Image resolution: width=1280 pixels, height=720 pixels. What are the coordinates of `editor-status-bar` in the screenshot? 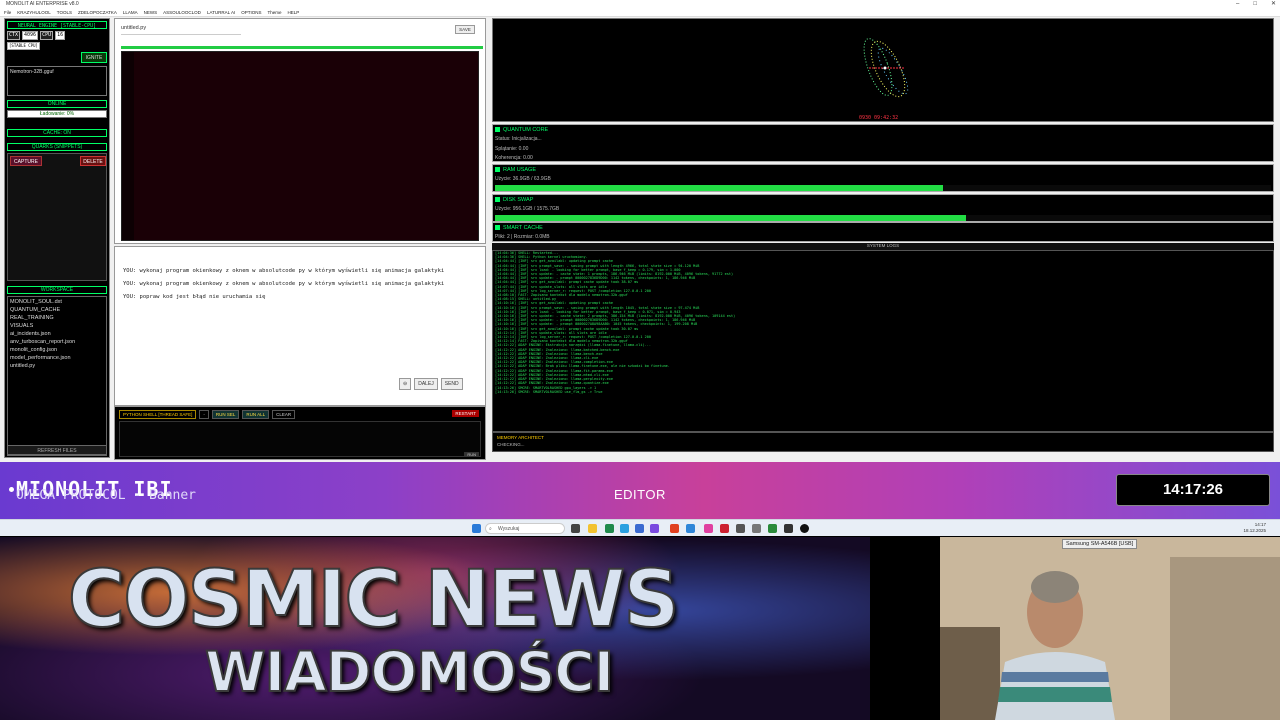 It's located at (302, 47).